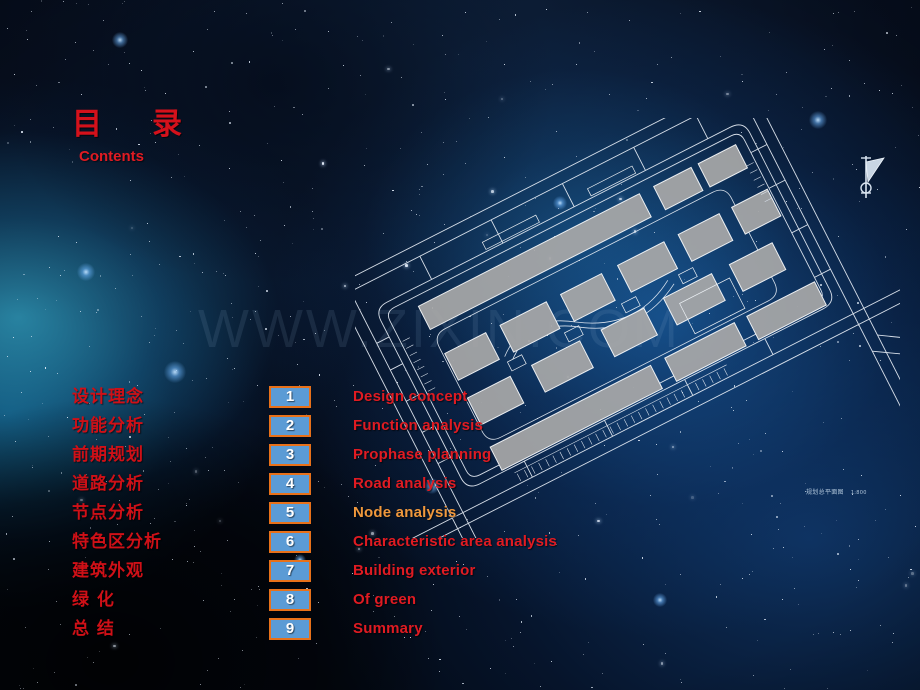 The width and height of the screenshot is (920, 690). What do you see at coordinates (290, 600) in the screenshot?
I see `contents-item-number-badge: 8` at bounding box center [290, 600].